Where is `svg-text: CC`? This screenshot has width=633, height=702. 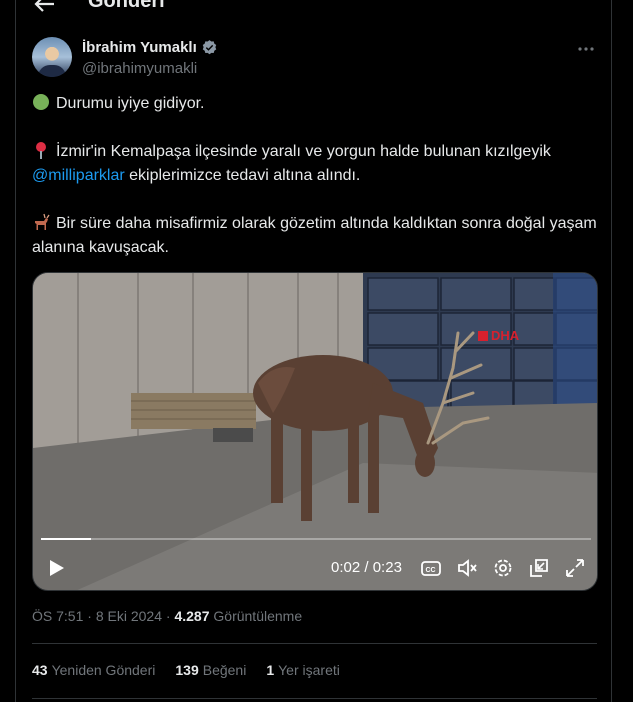 svg-text: CC is located at coordinates (431, 570).